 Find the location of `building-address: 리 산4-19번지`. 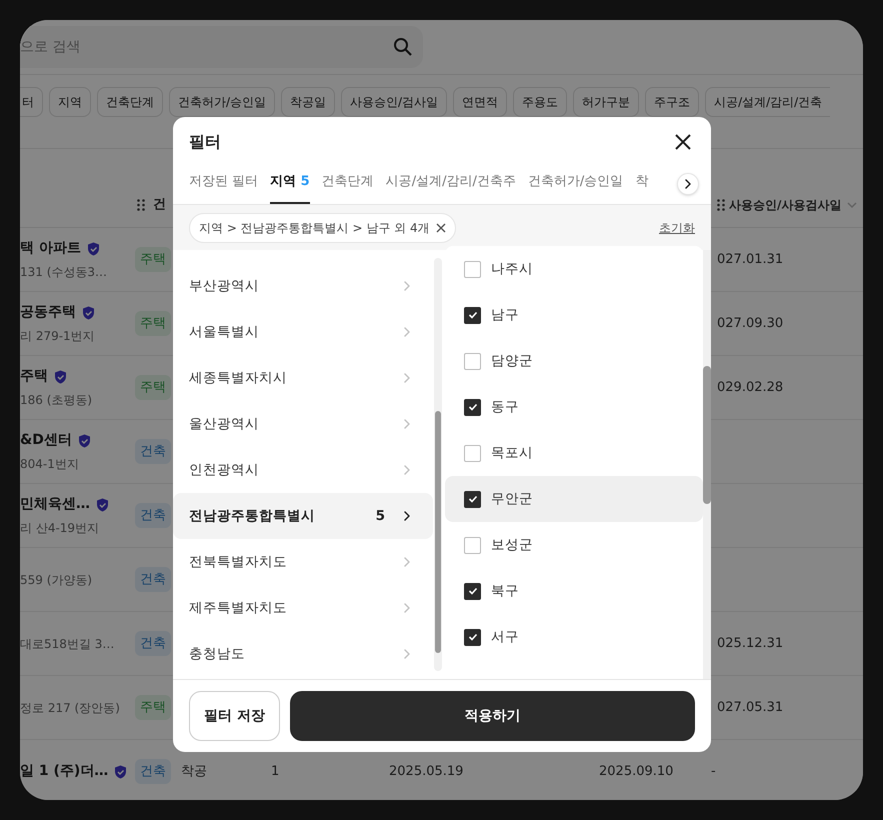

building-address: 리 산4-19번지 is located at coordinates (60, 528).